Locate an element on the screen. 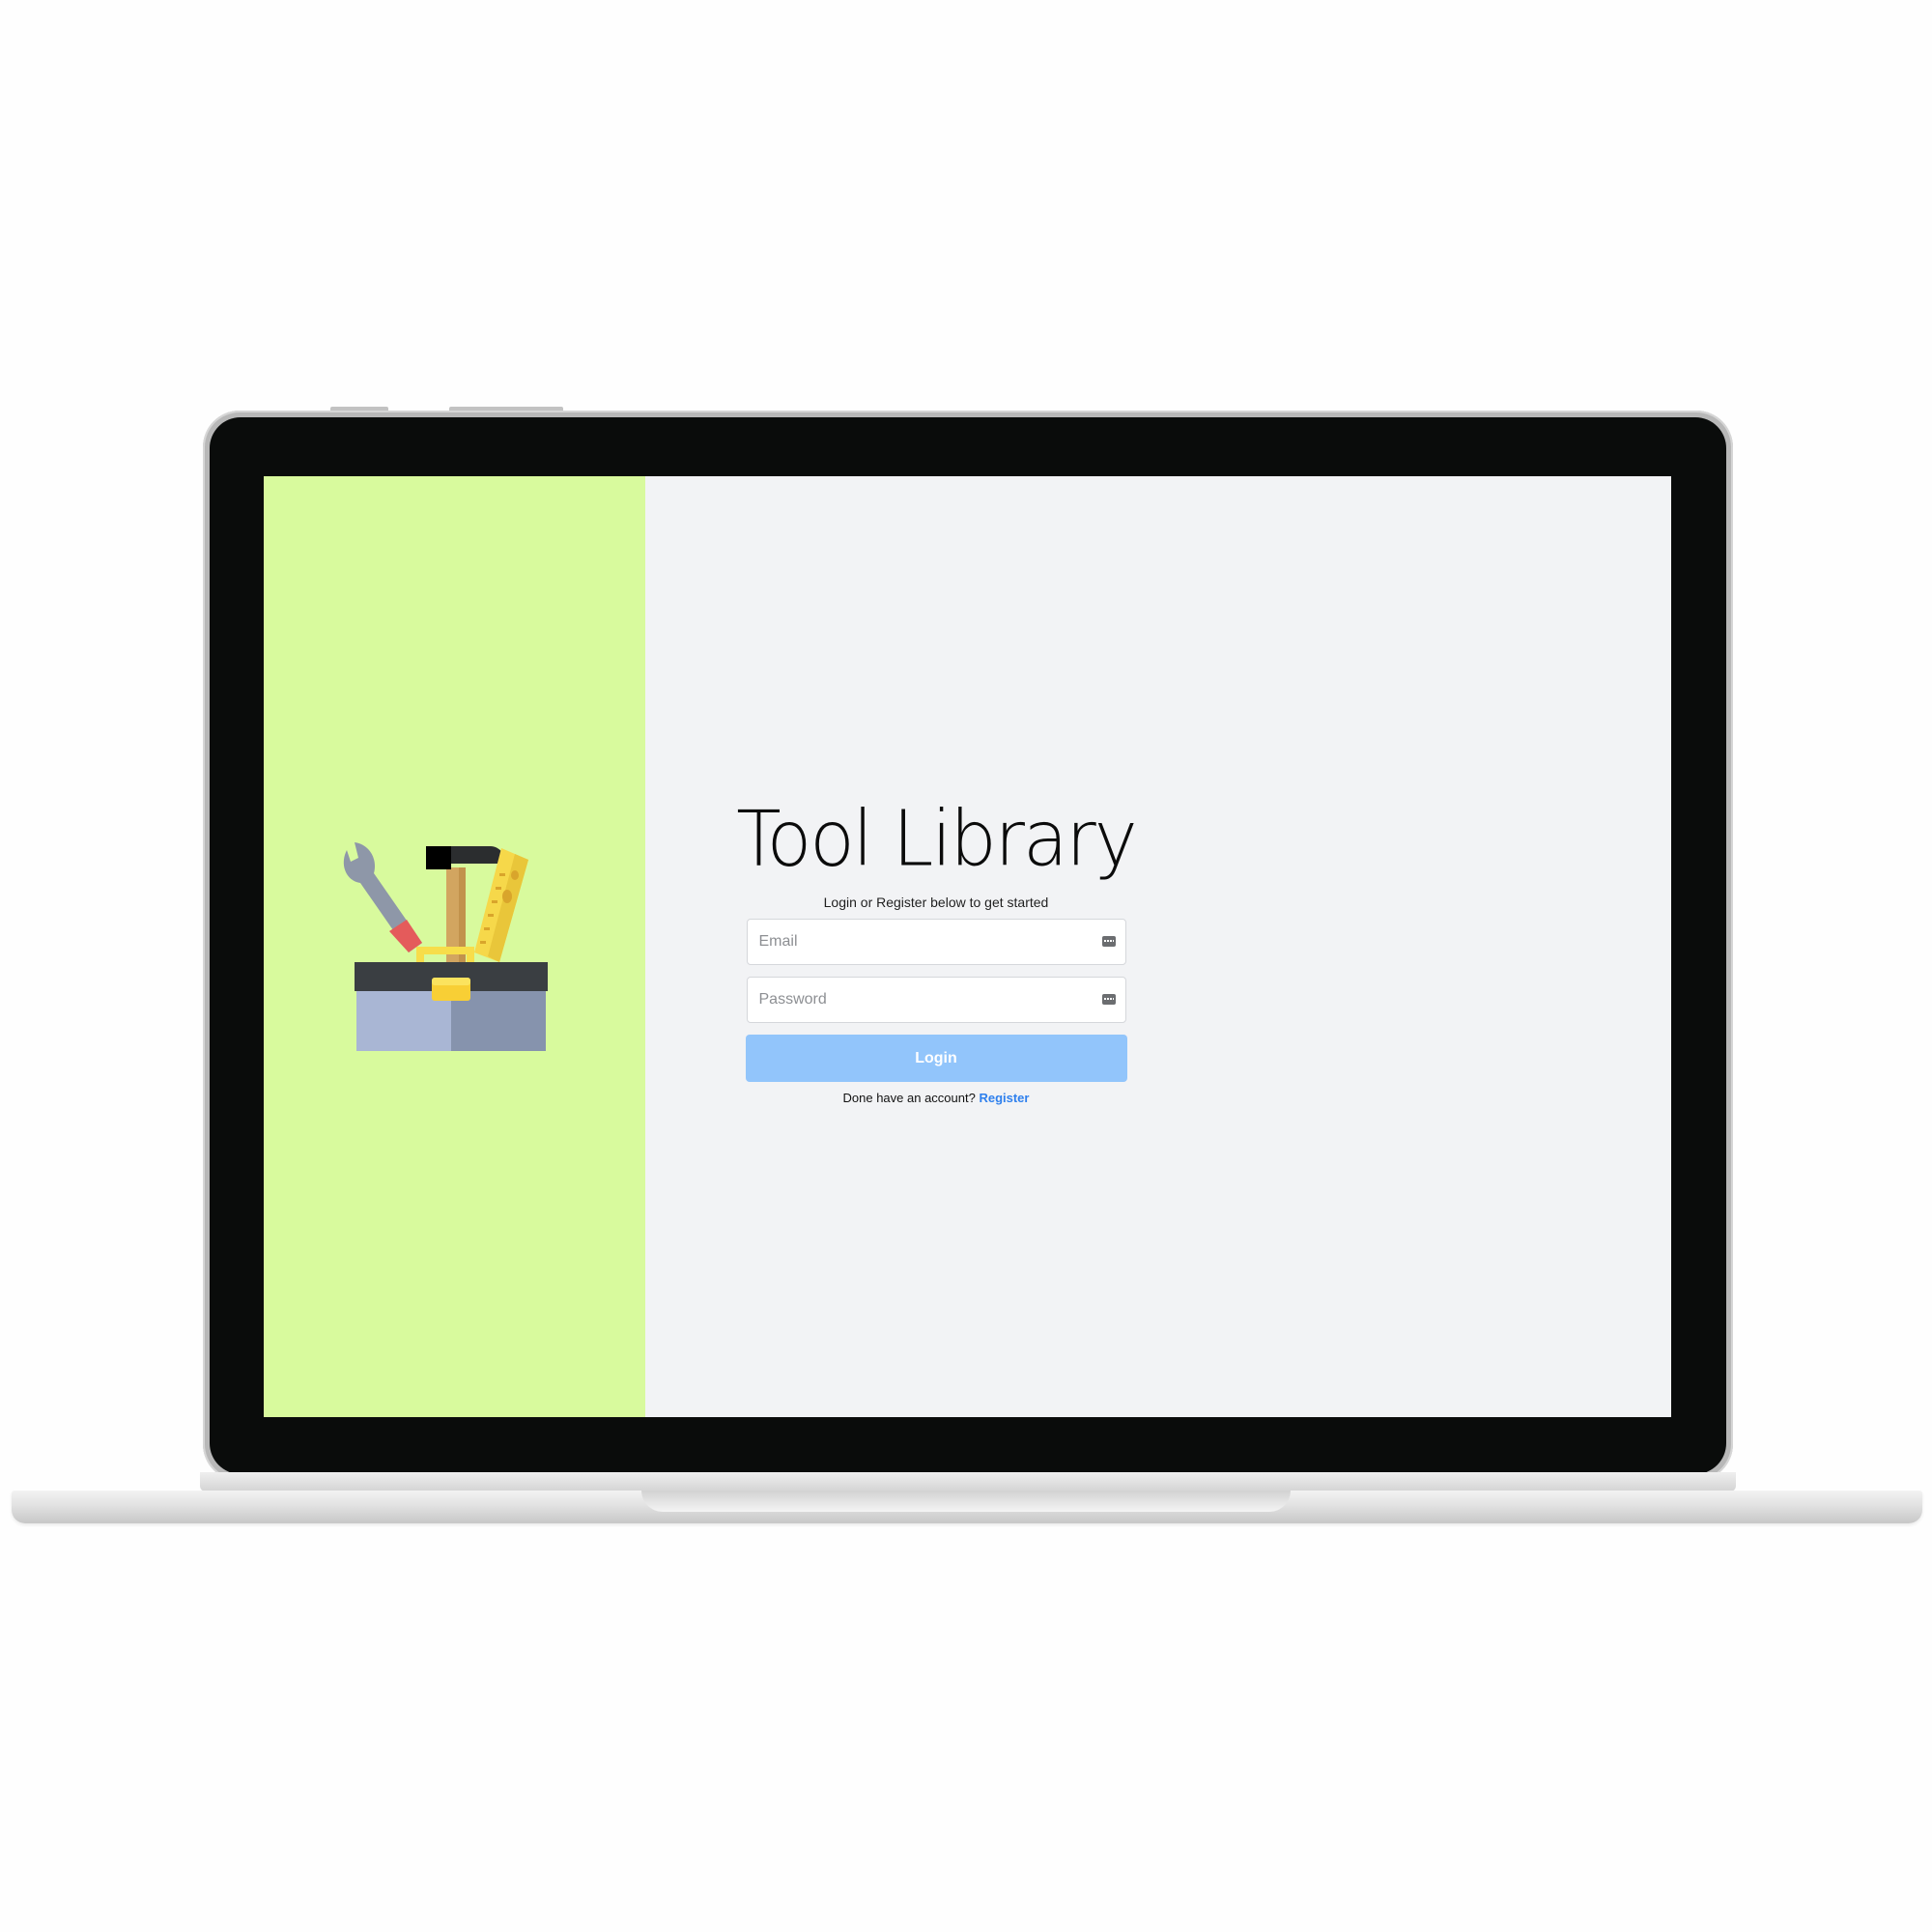  password-field is located at coordinates (936, 1000).